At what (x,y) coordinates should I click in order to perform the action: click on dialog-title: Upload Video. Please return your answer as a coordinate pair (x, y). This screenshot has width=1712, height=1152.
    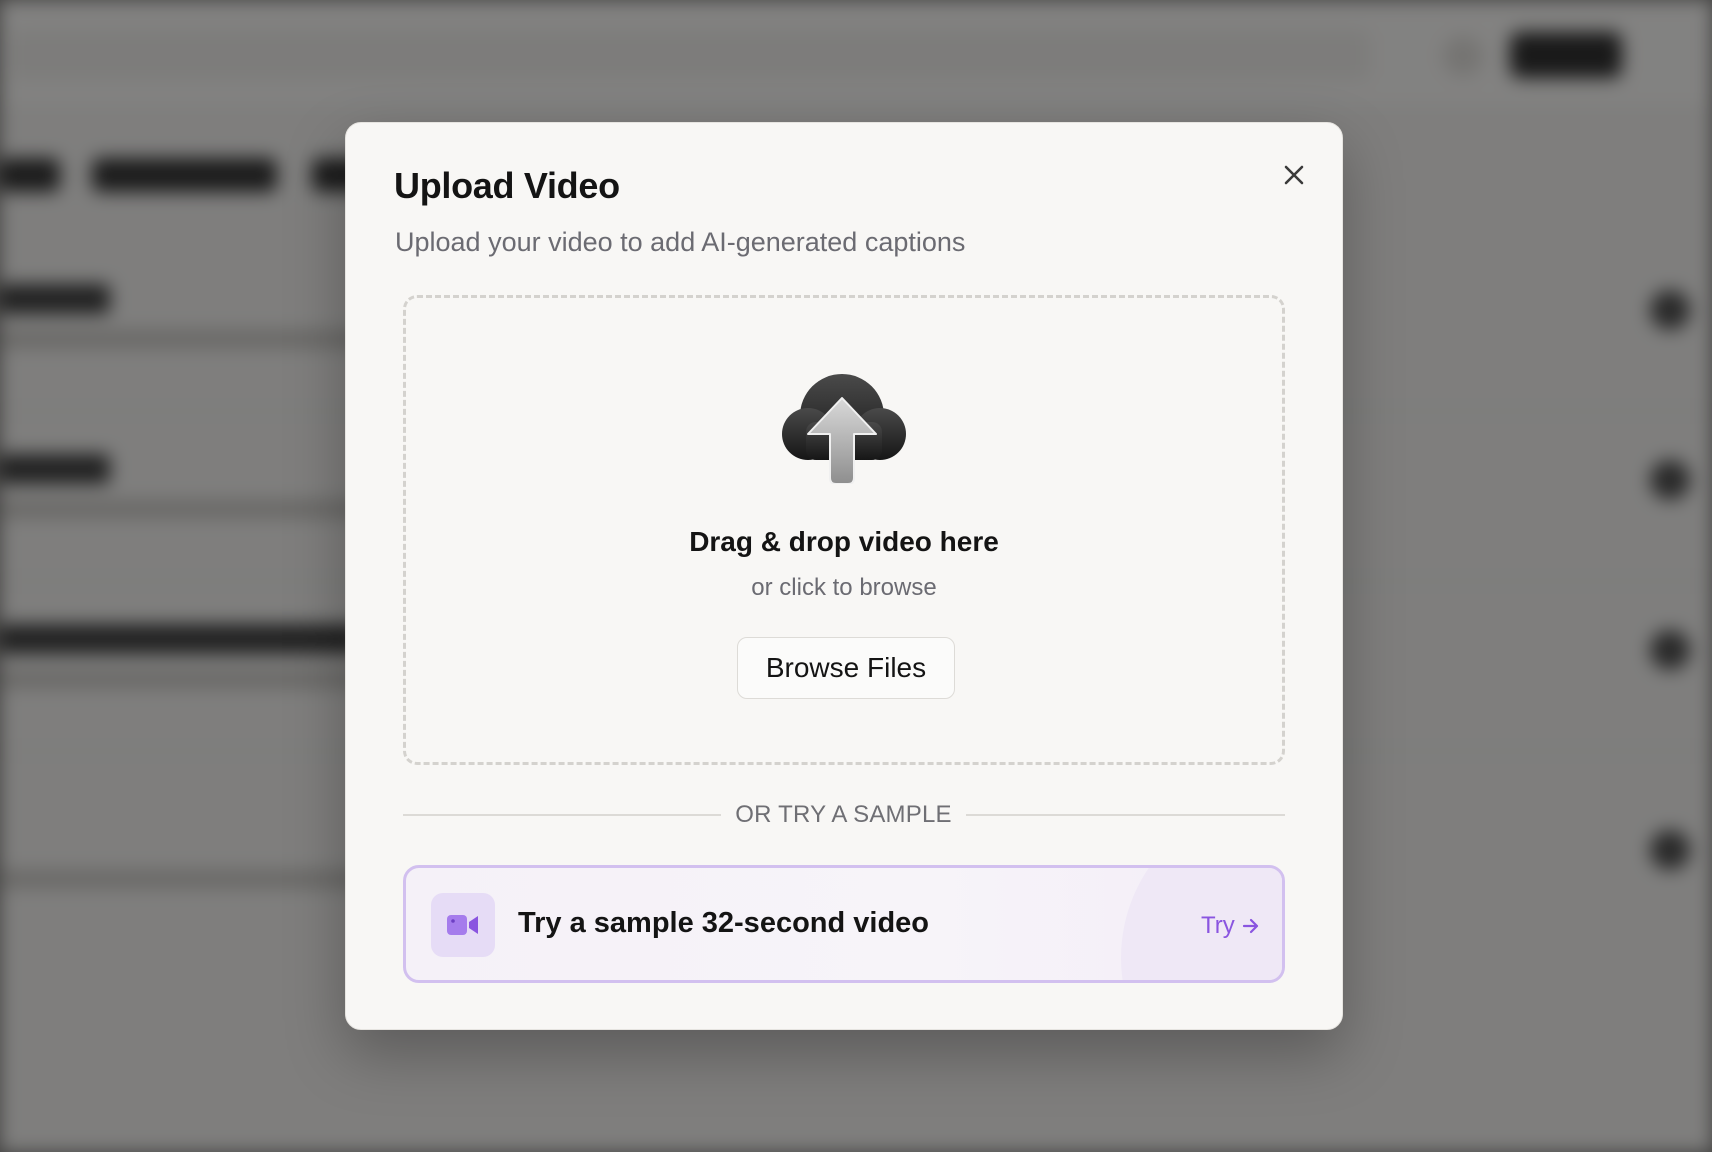
    Looking at the image, I should click on (507, 185).